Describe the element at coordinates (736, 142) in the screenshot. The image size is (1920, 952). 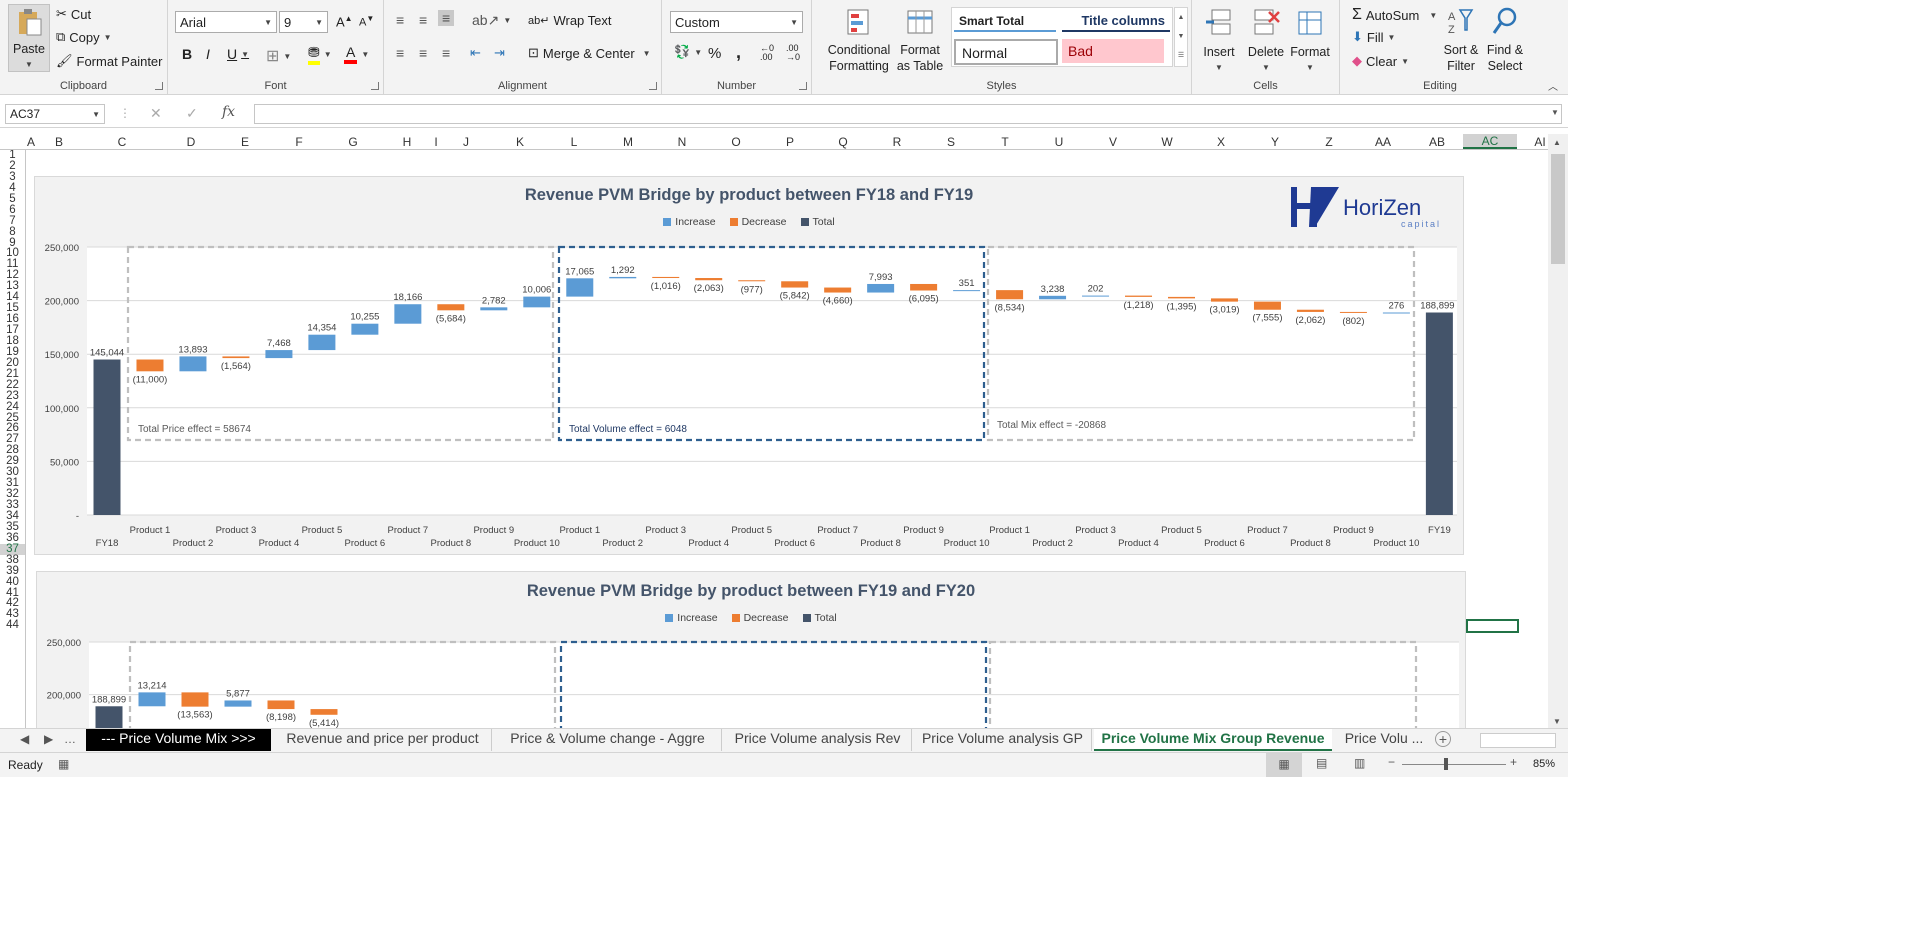
I see `column-header: O` at that location.